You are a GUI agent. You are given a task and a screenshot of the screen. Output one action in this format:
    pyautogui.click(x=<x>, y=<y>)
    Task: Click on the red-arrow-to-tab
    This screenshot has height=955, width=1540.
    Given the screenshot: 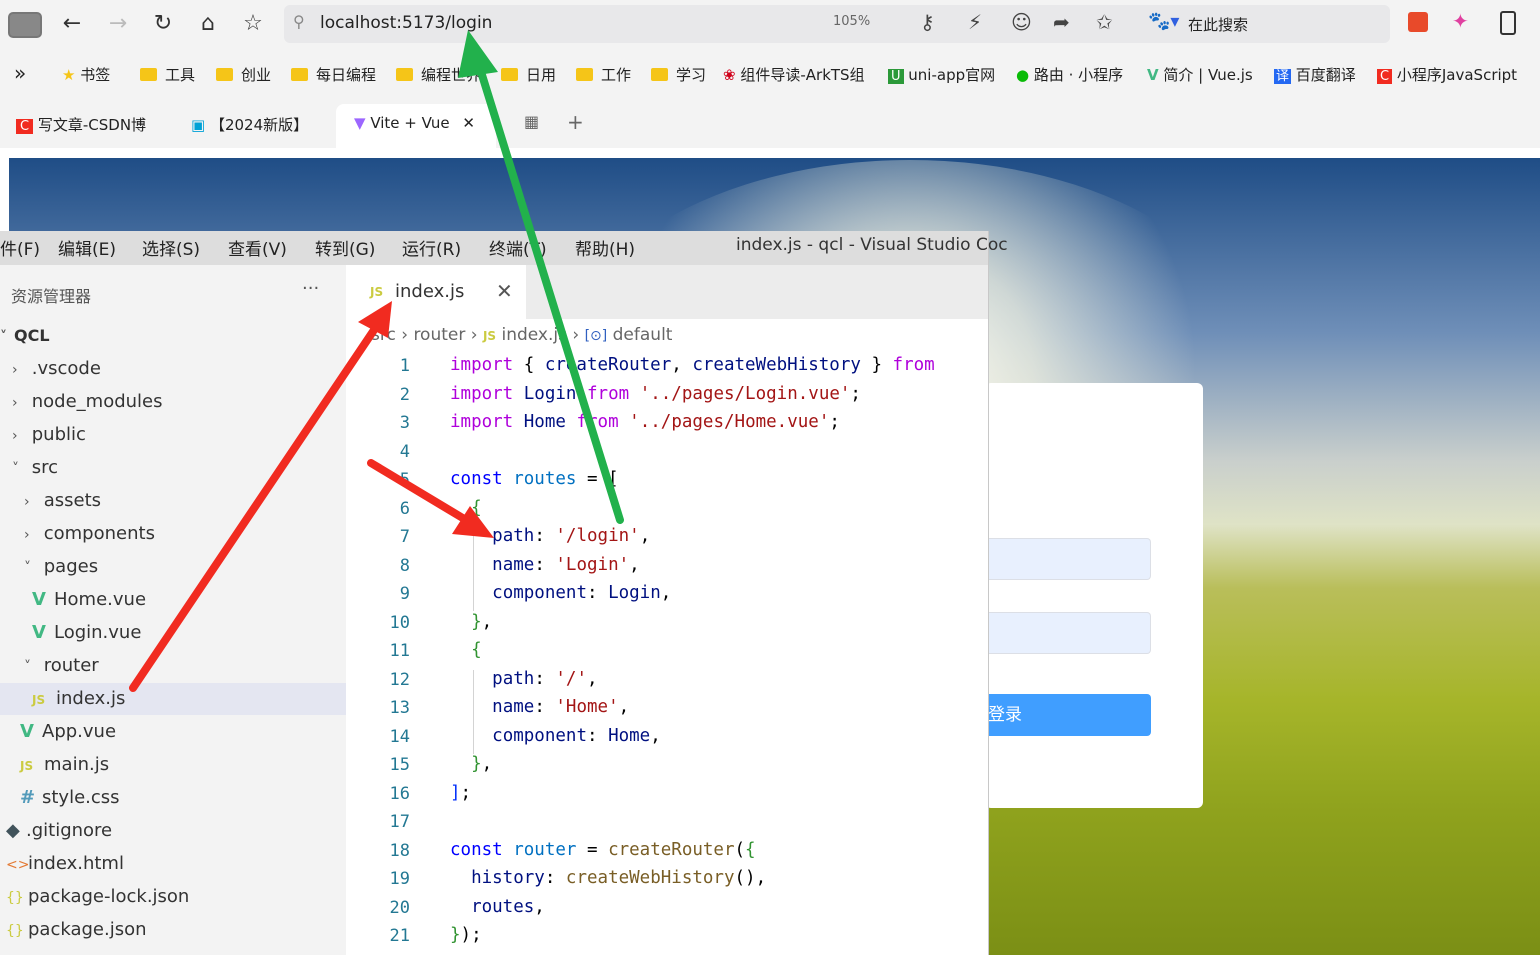 What is the action you would take?
    pyautogui.click(x=260, y=496)
    